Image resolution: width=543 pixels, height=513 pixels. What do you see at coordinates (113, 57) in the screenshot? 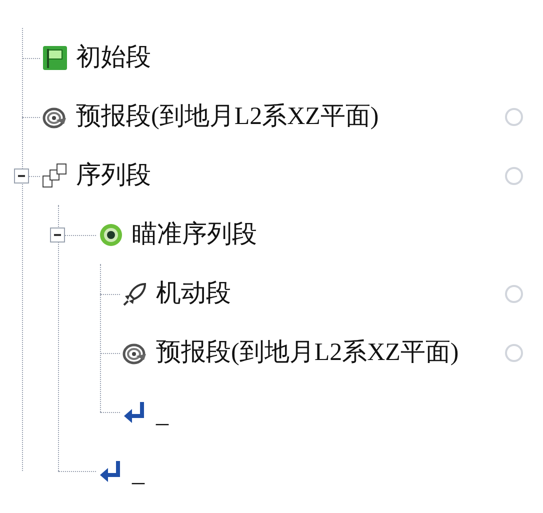
I see `node-label: 初始段` at bounding box center [113, 57].